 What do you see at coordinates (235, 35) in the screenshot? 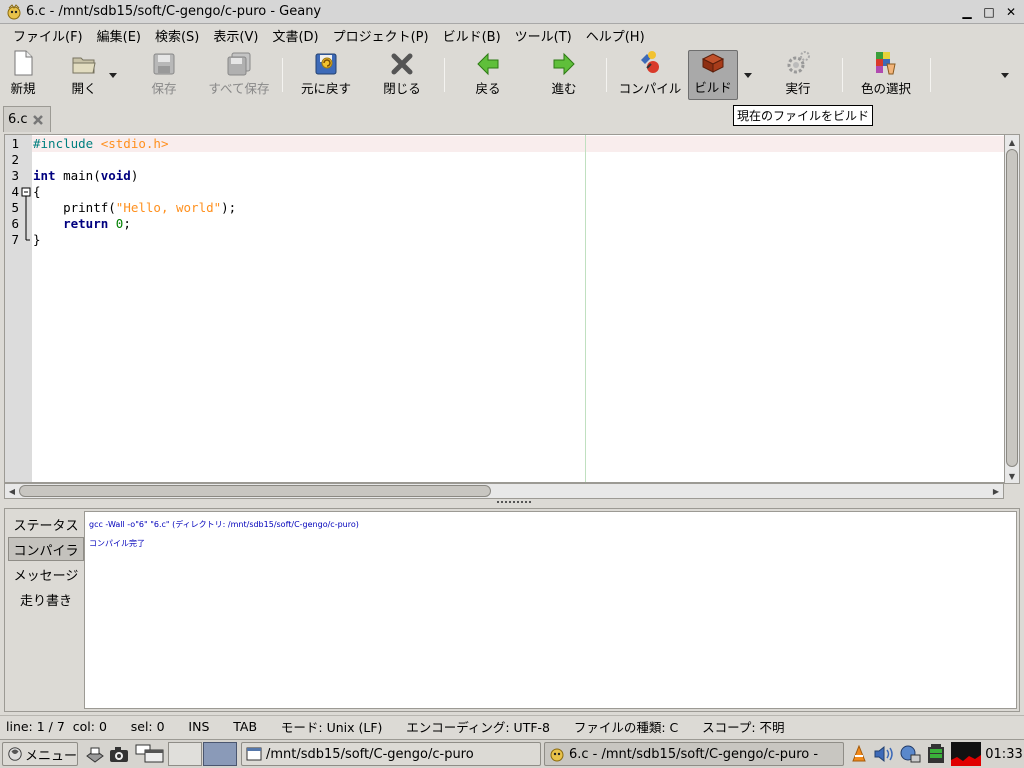
I see `menu-view: 表示(V)` at bounding box center [235, 35].